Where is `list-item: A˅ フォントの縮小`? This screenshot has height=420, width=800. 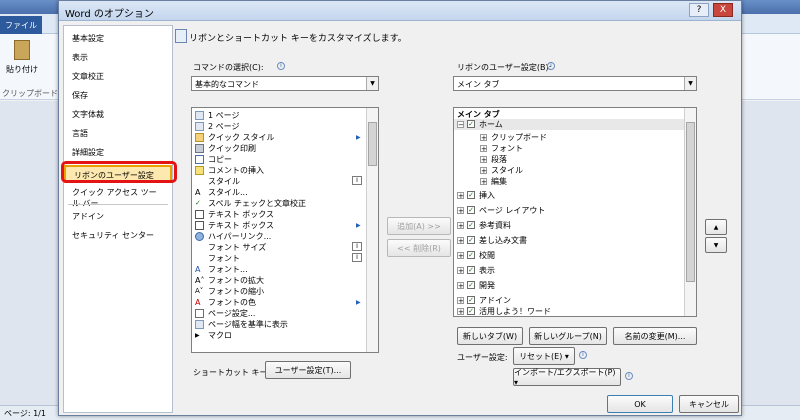
list-item: A˅ フォントの縮小 is located at coordinates (279, 291).